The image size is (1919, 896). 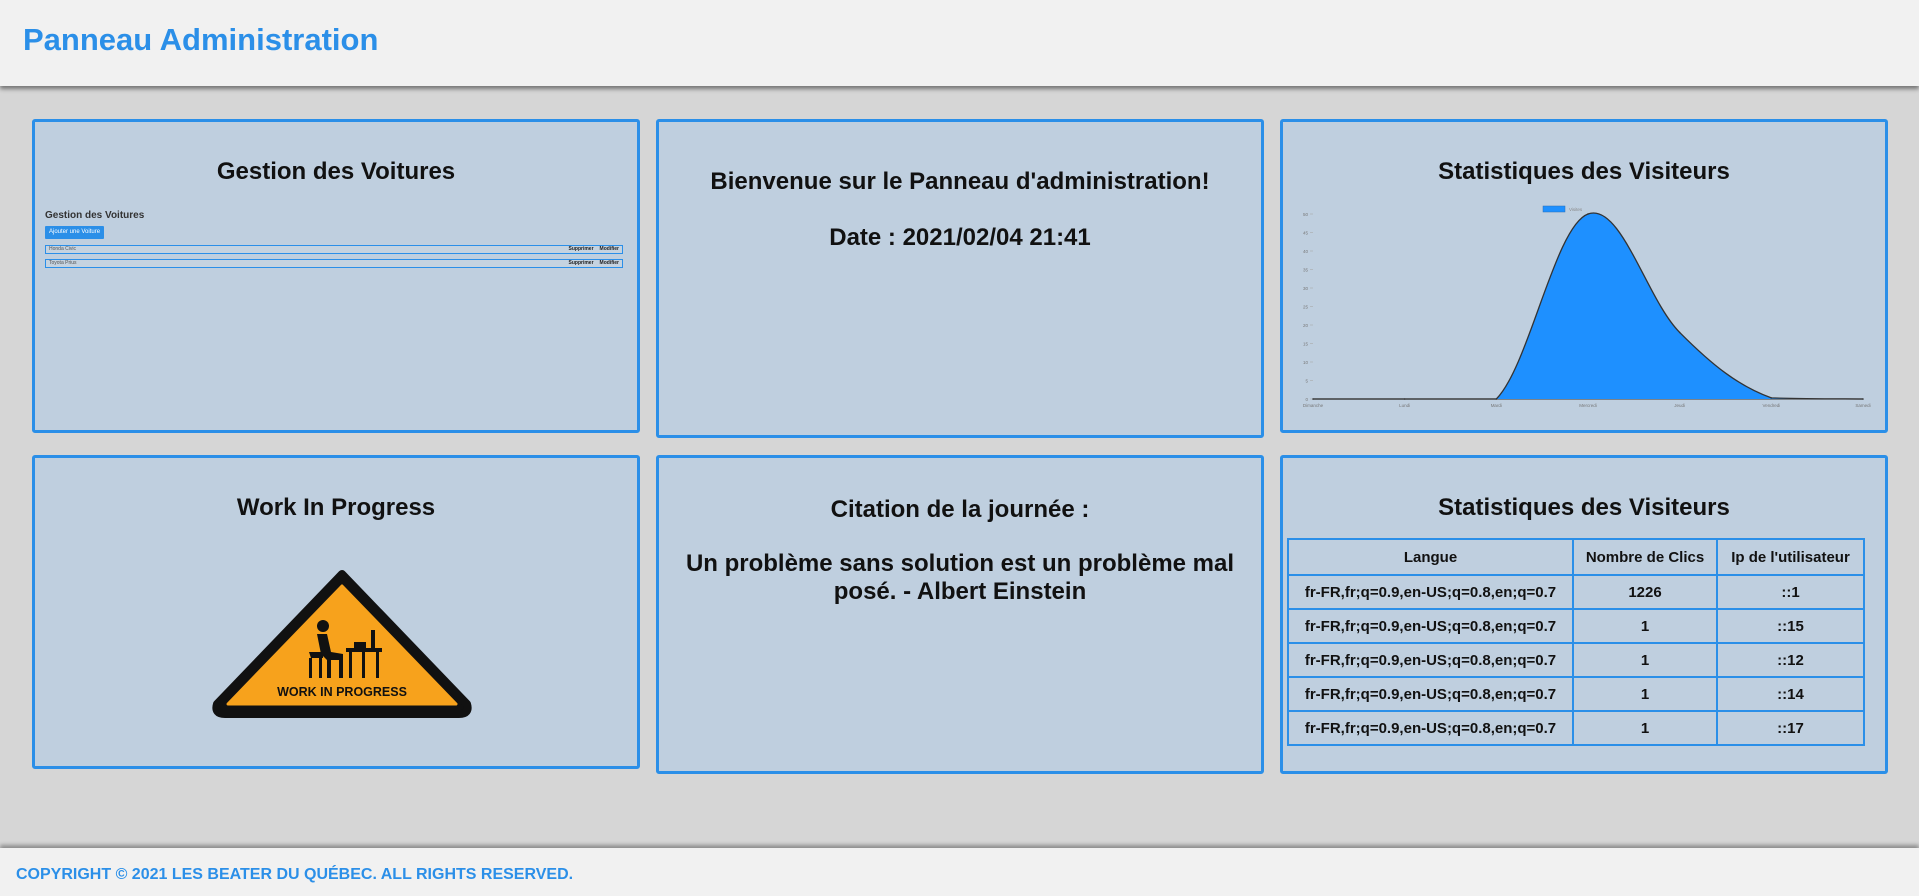 What do you see at coordinates (1306, 381) in the screenshot?
I see `y-tick-label: 5` at bounding box center [1306, 381].